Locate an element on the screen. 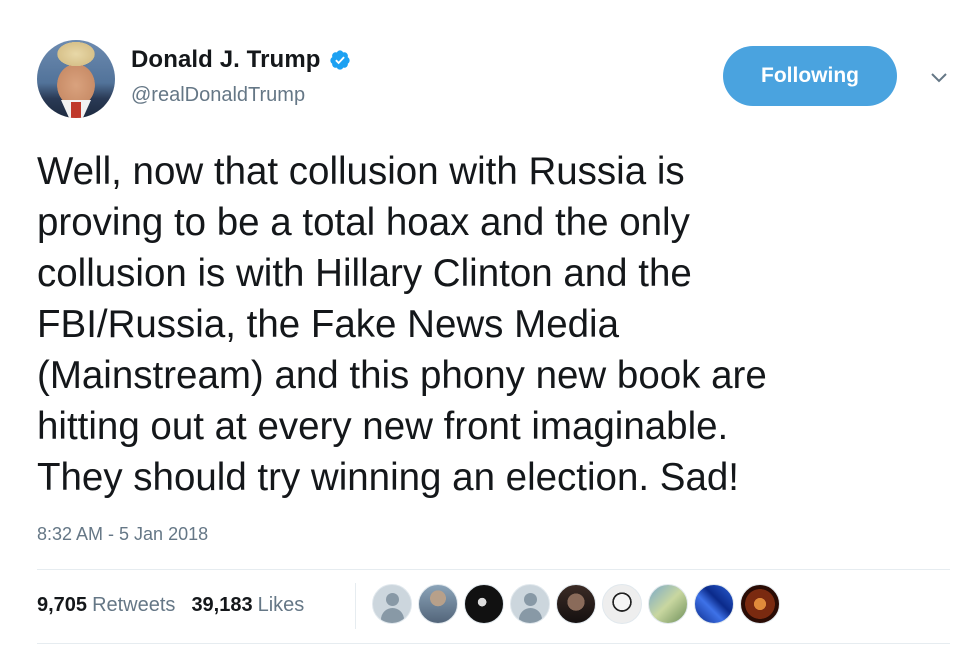 The image size is (980, 656). user-display-name-row: Donald J. Trump is located at coordinates (241, 60).